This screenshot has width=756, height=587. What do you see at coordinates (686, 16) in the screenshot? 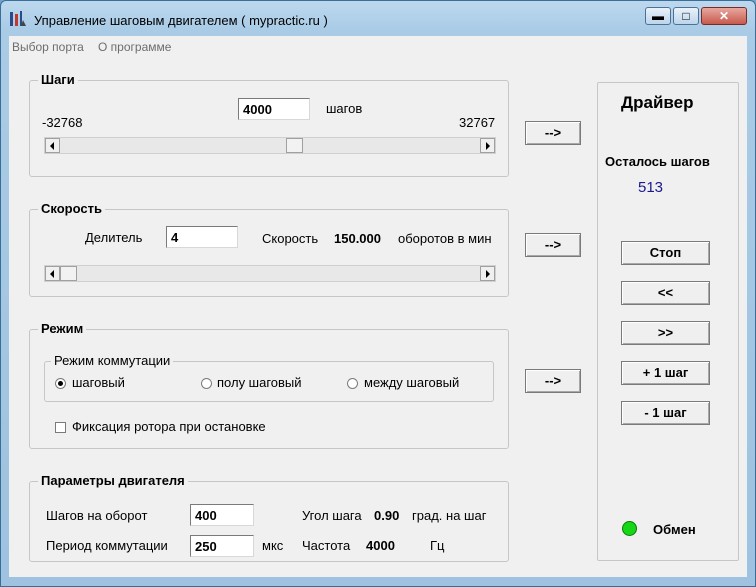
I see `maximize-button: □` at bounding box center [686, 16].